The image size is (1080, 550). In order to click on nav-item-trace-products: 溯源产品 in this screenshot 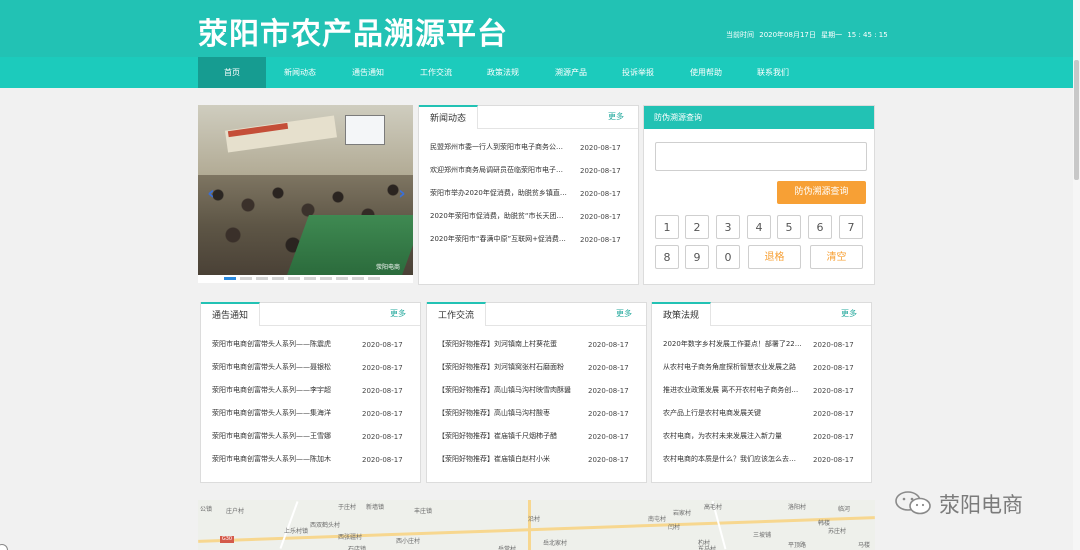, I will do `click(571, 72)`.